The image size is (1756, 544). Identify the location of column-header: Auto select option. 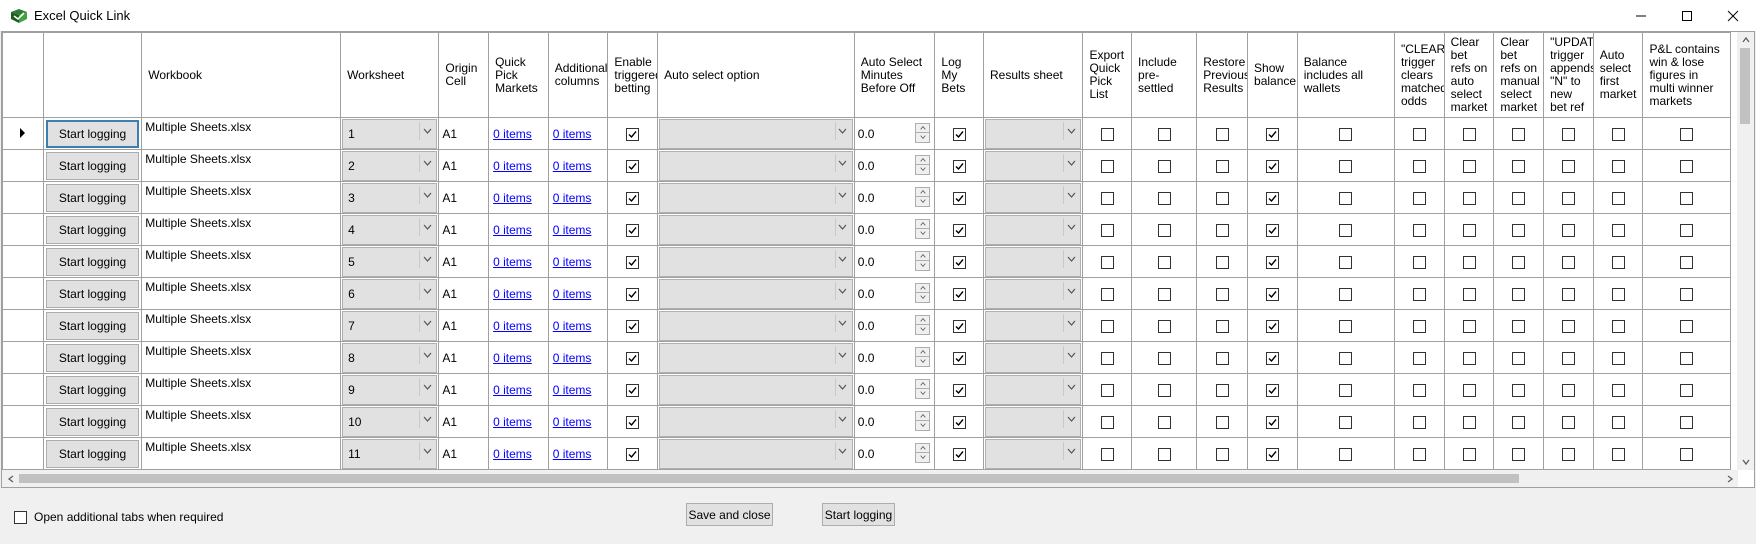
(756, 75).